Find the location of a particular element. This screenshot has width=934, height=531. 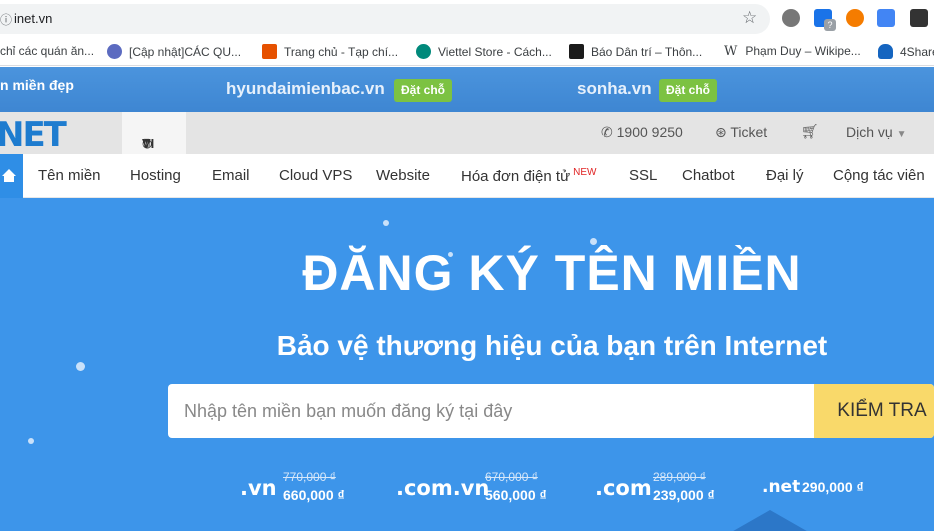

nav-item-email: Email is located at coordinates (231, 175).